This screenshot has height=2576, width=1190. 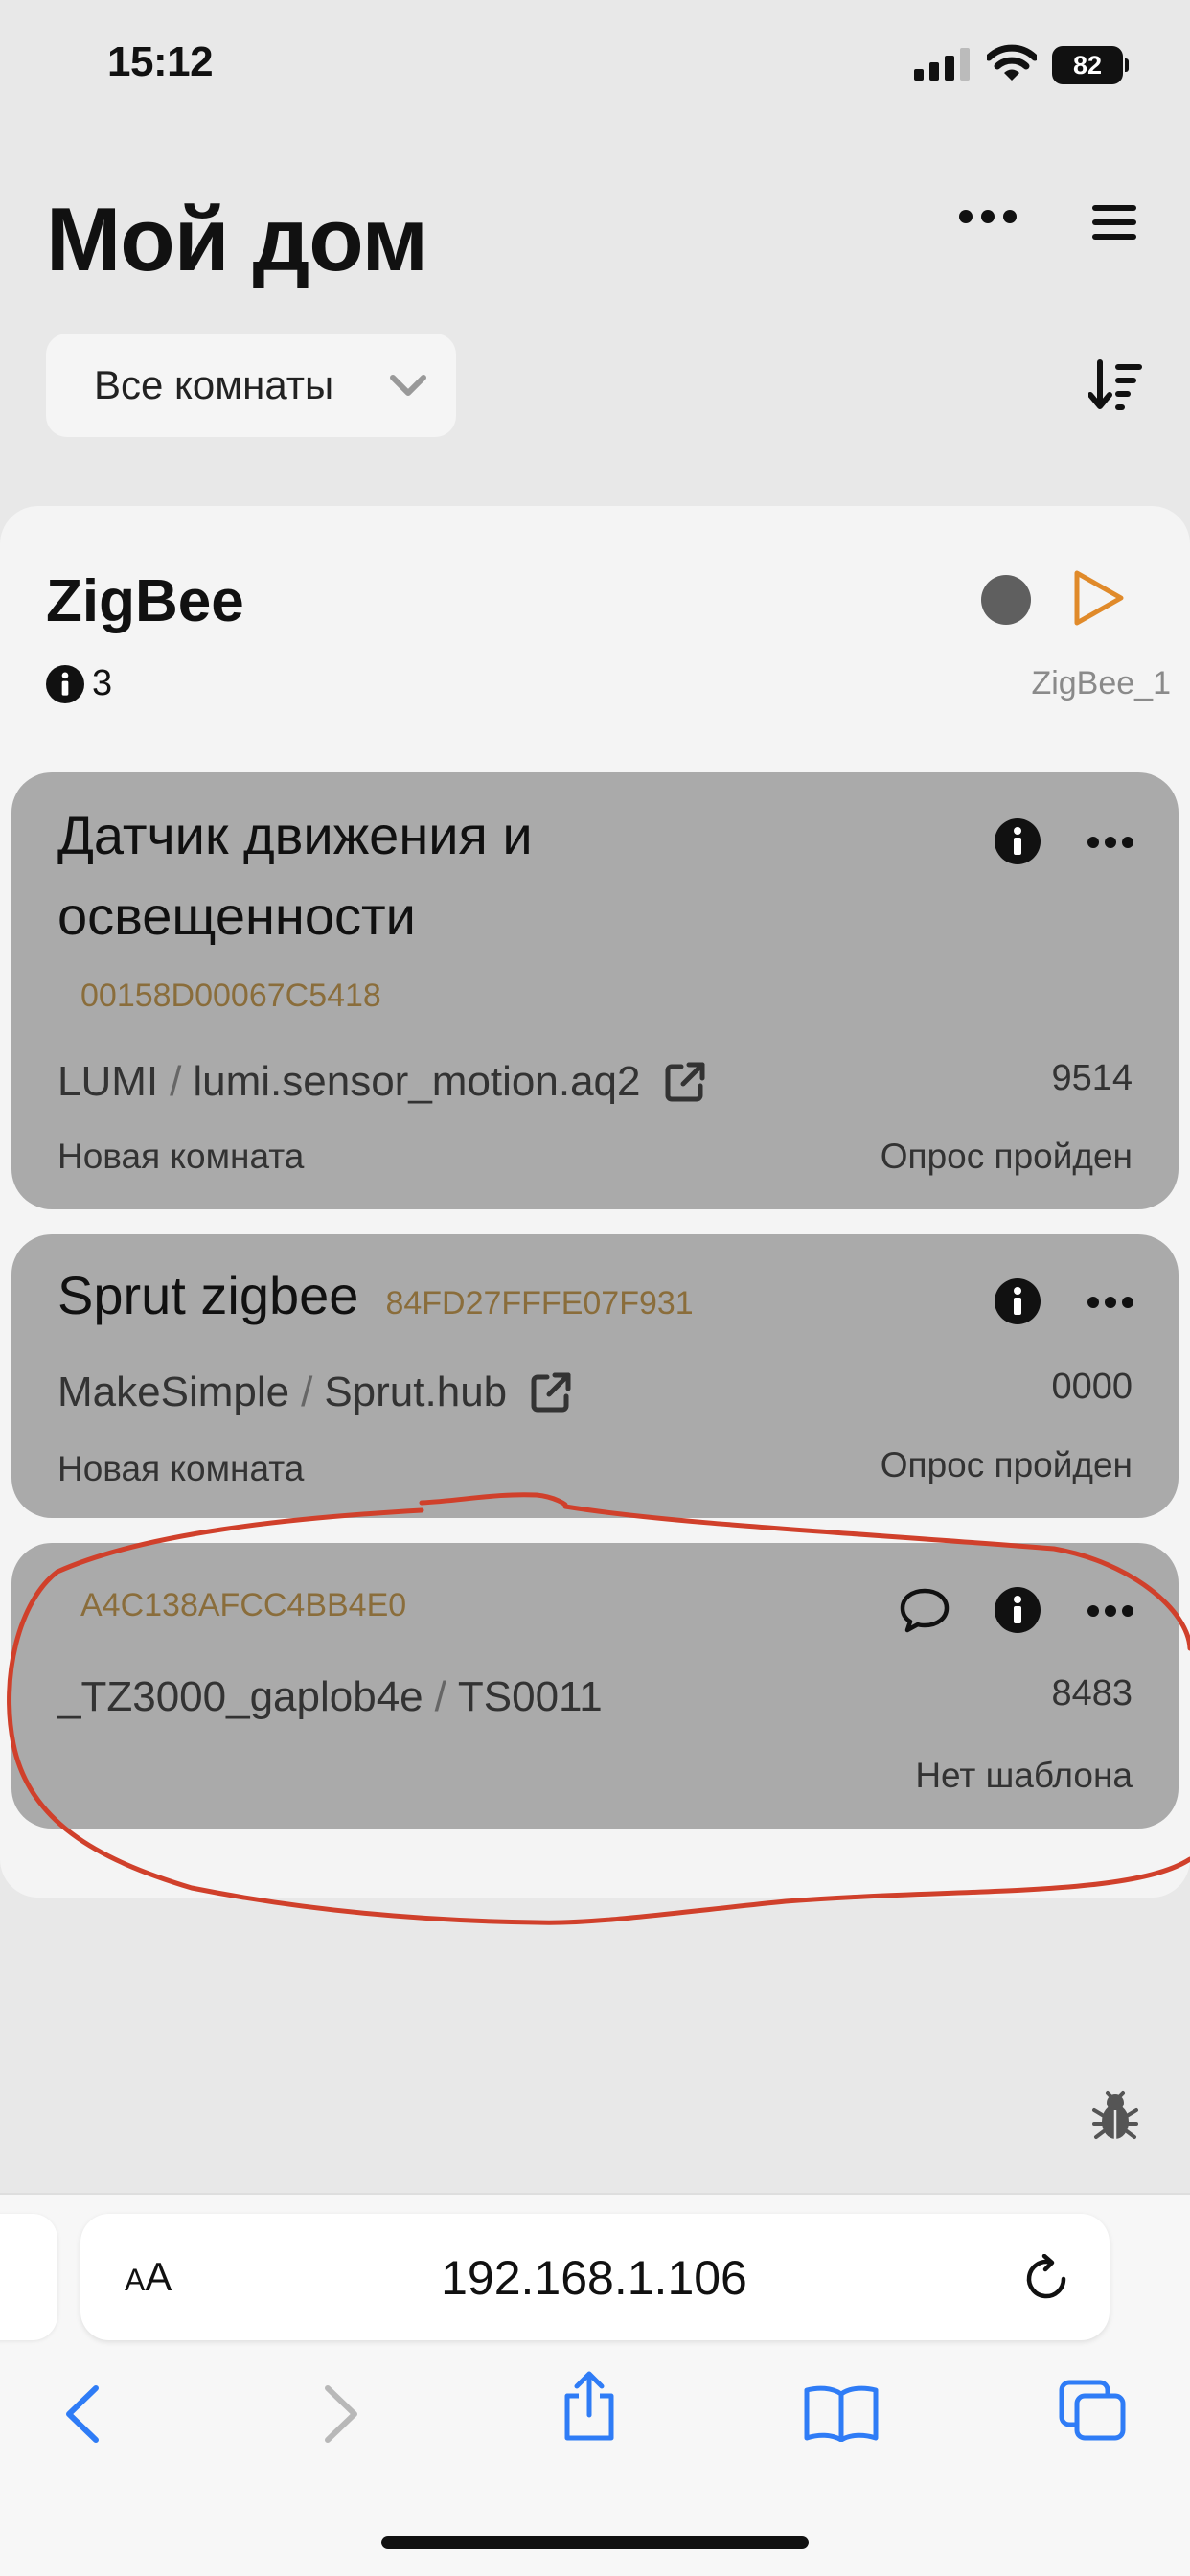 What do you see at coordinates (375, 1299) in the screenshot?
I see `device-title: Sprut zigbee 84FD27FFFE07F931` at bounding box center [375, 1299].